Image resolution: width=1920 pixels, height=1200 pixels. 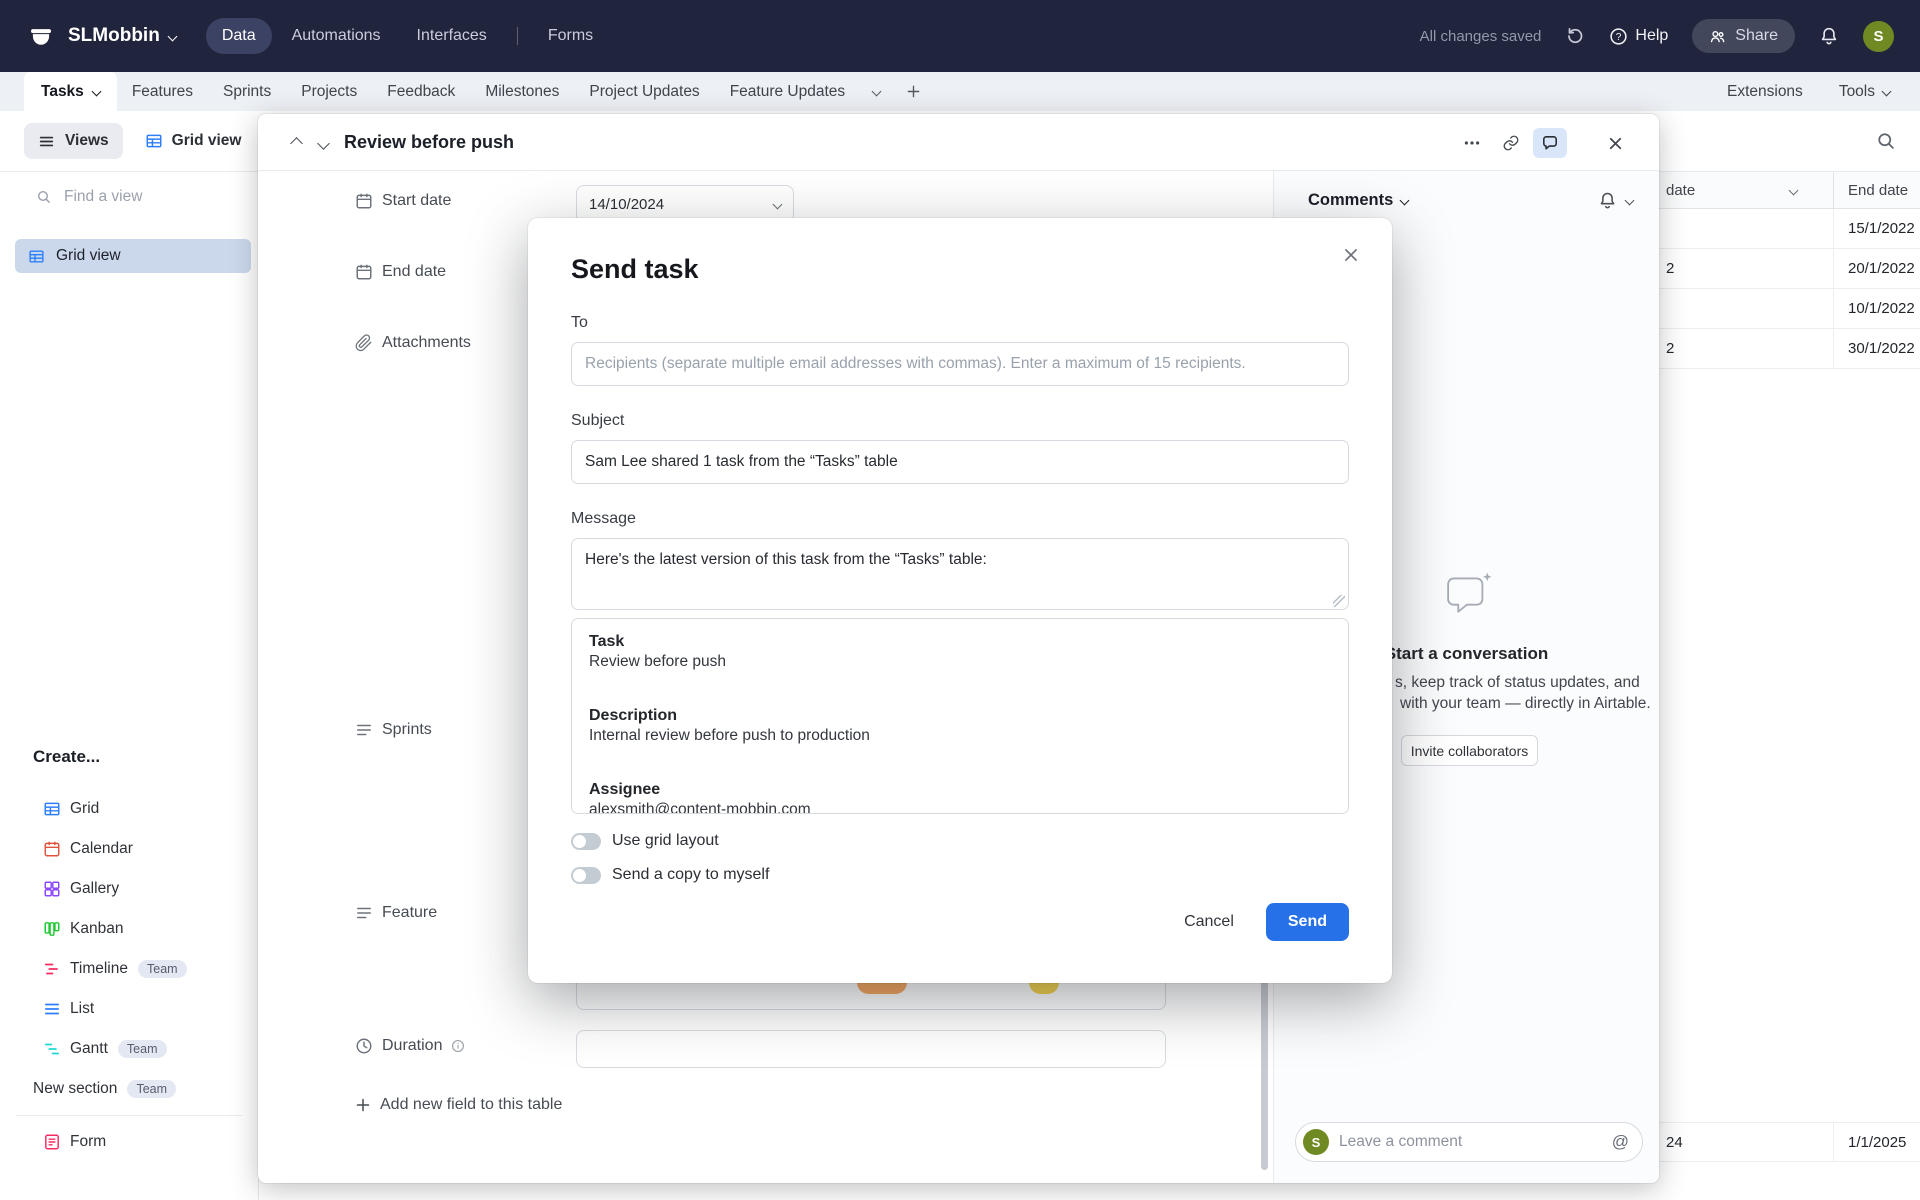 I want to click on table-row: 24 1/1/2025, so click(x=1789, y=1142).